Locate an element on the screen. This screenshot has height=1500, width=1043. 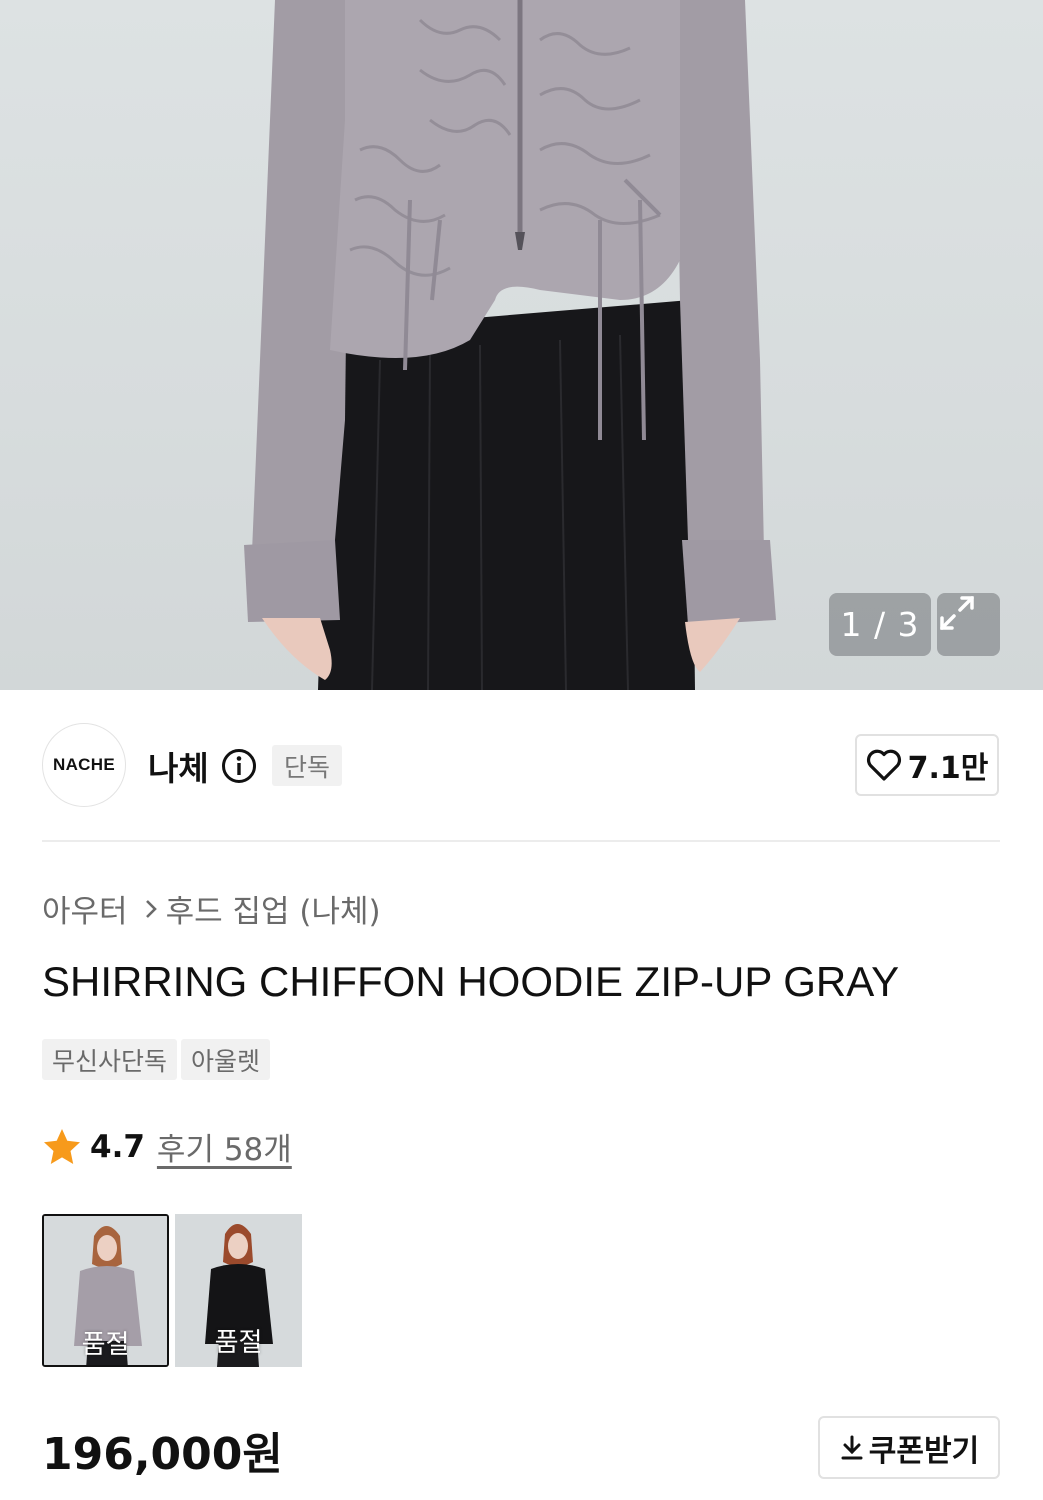
expand-button is located at coordinates (968, 624).